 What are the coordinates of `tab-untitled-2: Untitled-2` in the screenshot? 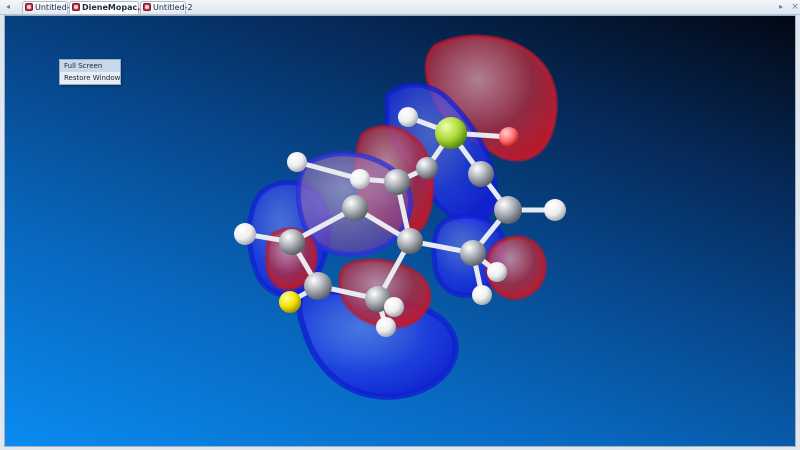 It's located at (166, 7).